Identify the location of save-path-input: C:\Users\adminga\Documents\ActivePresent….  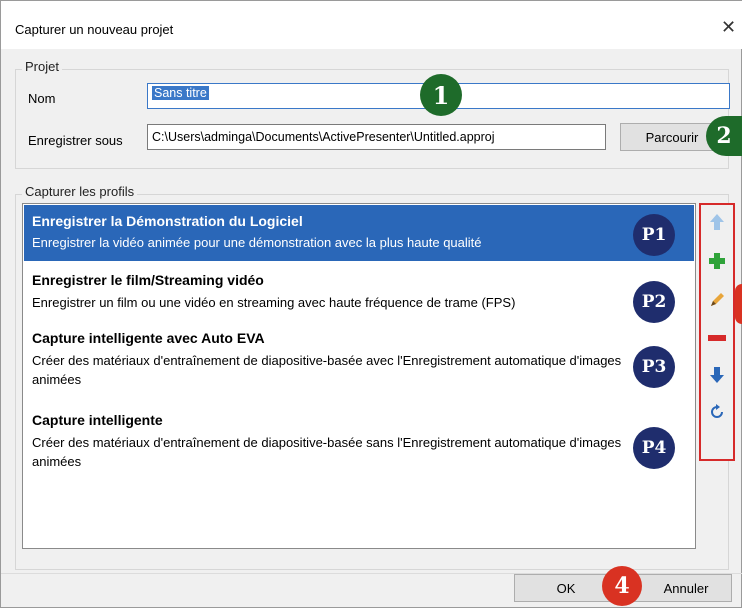
(376, 137).